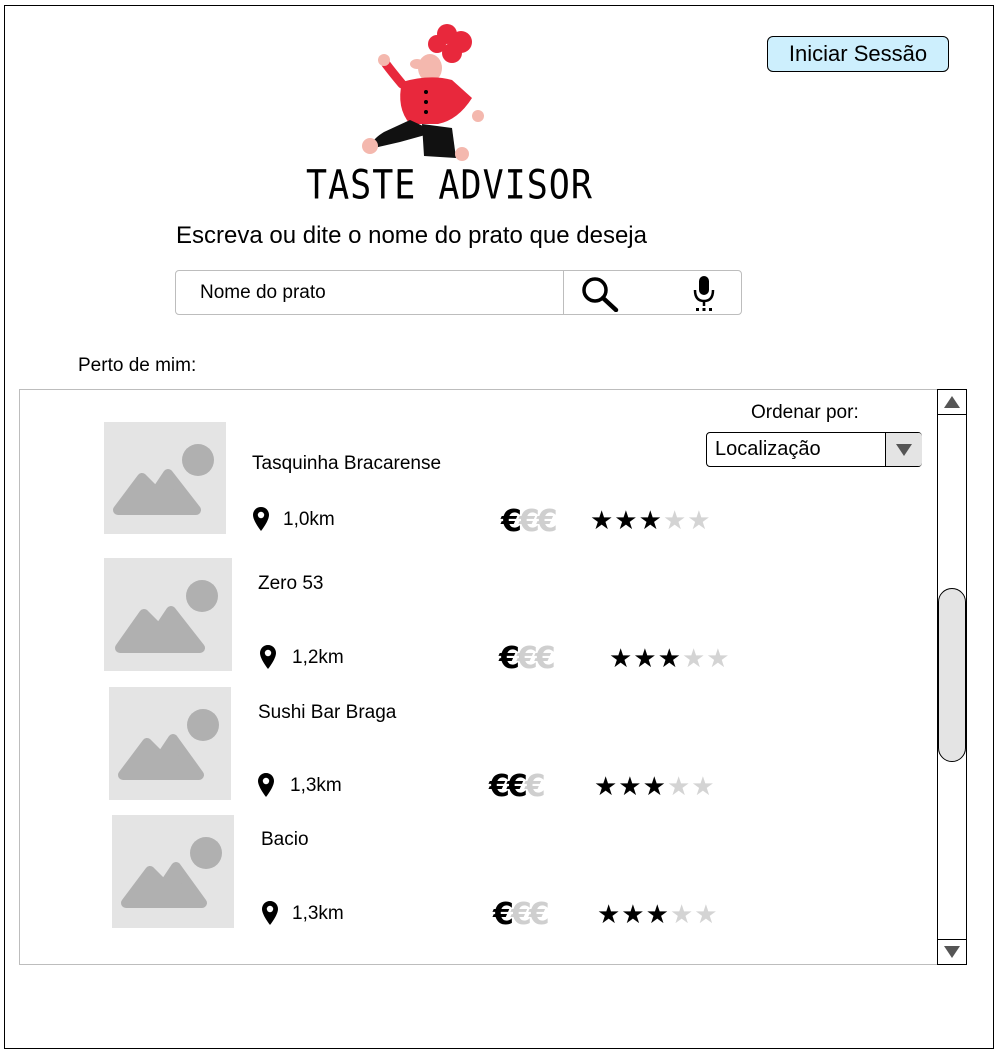  Describe the element at coordinates (318, 657) in the screenshot. I see `restaurant-distance: 1,2km` at that location.